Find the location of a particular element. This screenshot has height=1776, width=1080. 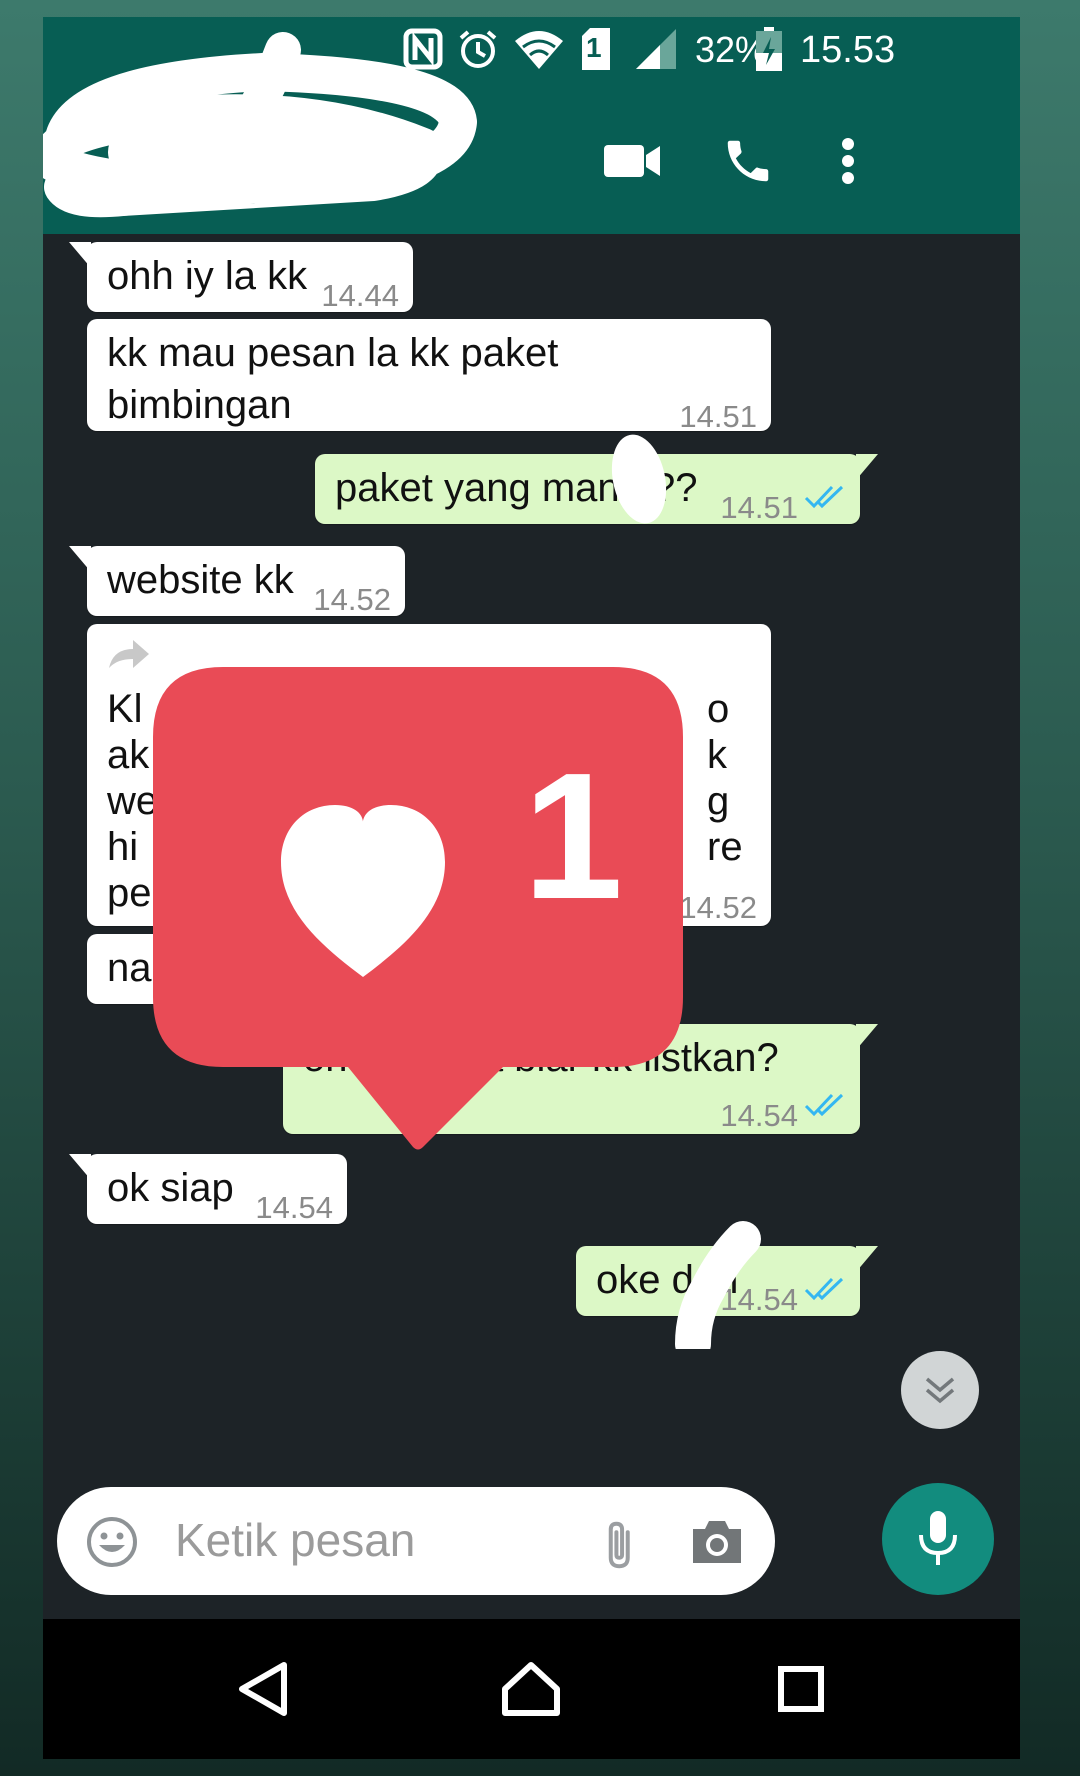

home-icon is located at coordinates (531, 1689).